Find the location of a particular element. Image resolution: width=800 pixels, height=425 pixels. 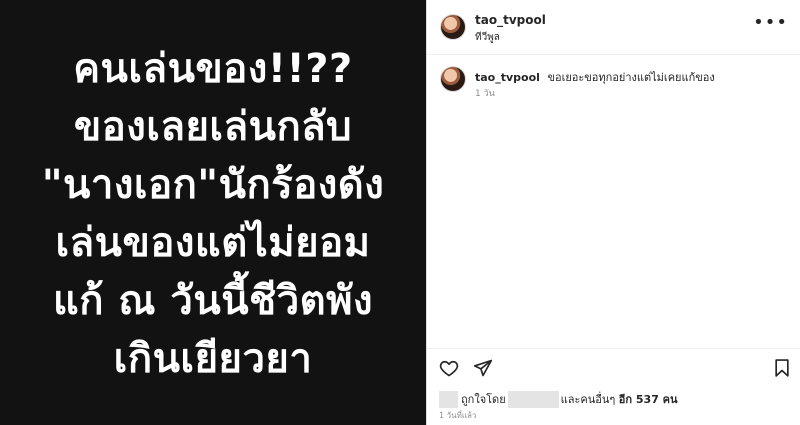

author-username: tao_tvpool is located at coordinates (510, 20).